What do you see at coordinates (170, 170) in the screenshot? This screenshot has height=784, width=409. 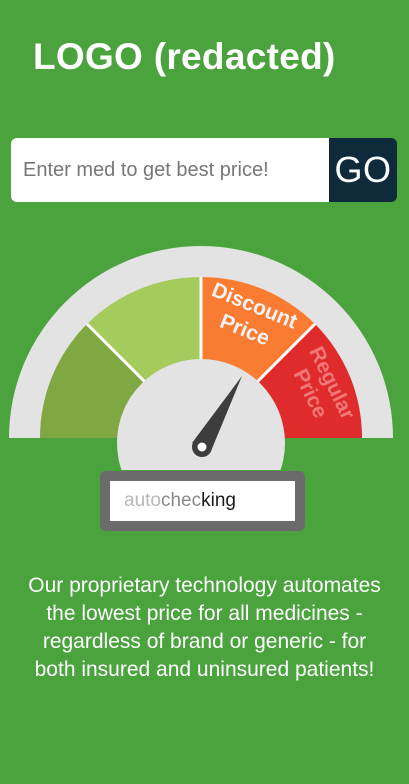 I see `search-input` at bounding box center [170, 170].